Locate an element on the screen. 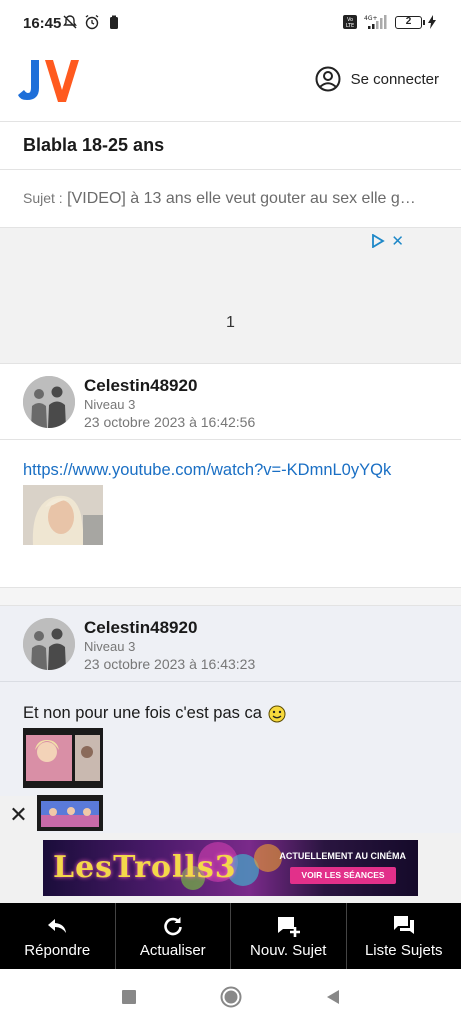 This screenshot has height=1024, width=461. ad-subtitle: ACTUELLEMENT AU CINÉMA is located at coordinates (342, 856).